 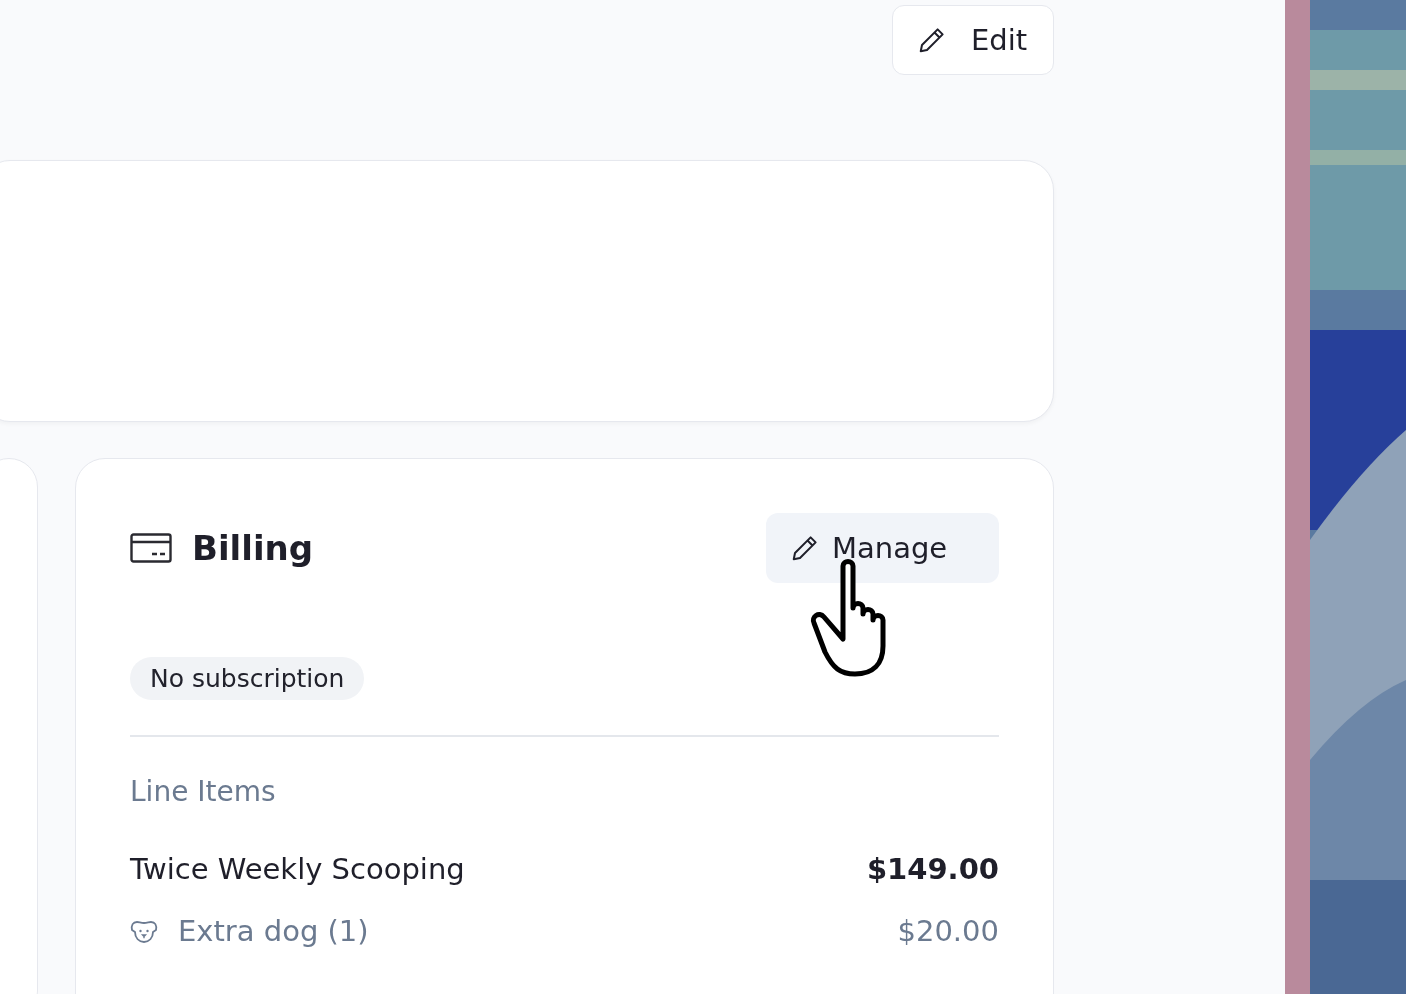 What do you see at coordinates (247, 678) in the screenshot?
I see `status-badge: No subscription` at bounding box center [247, 678].